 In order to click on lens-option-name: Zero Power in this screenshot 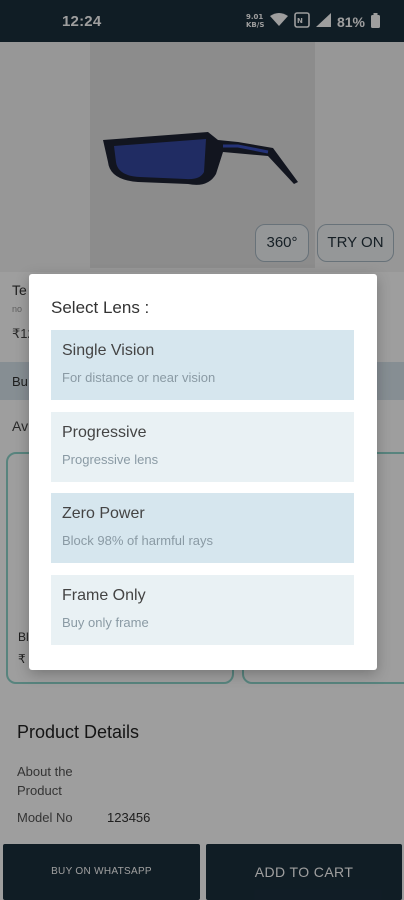, I will do `click(103, 513)`.